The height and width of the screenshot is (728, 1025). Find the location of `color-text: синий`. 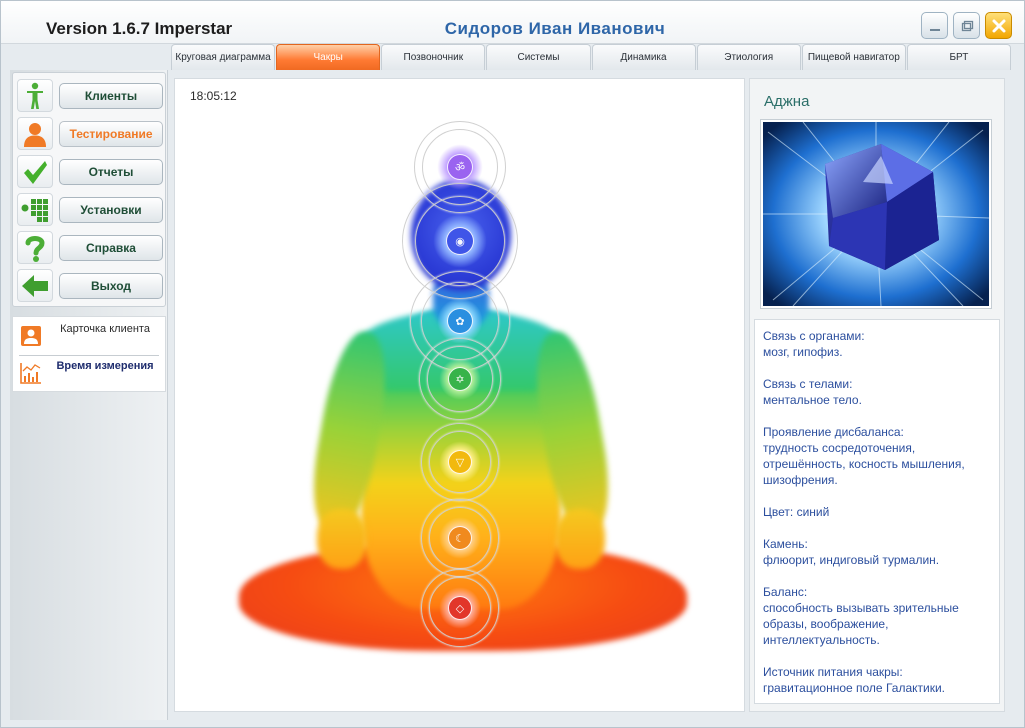

color-text: синий is located at coordinates (813, 512).